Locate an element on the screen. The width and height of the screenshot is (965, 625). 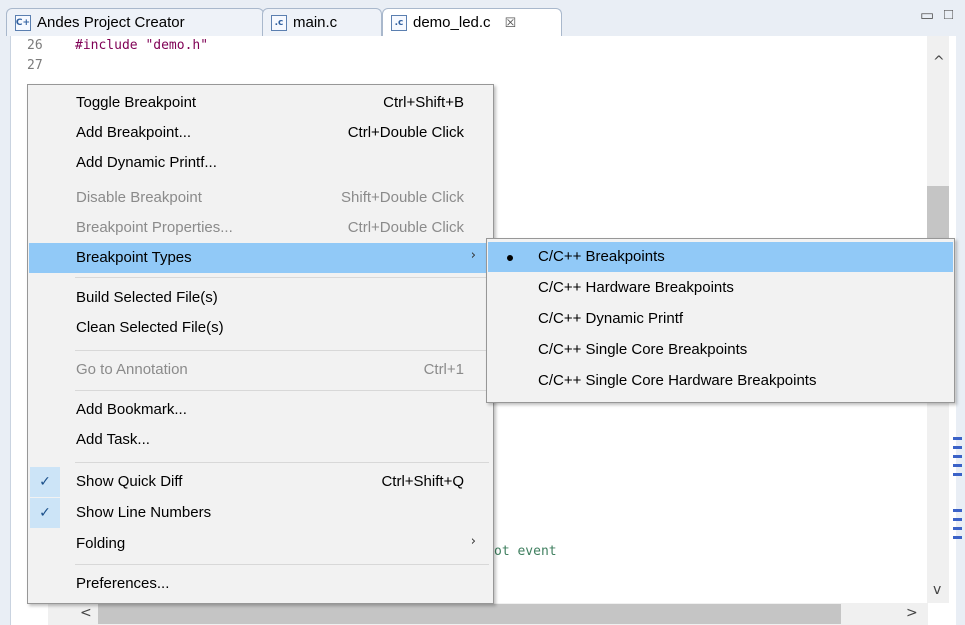
submenu-item-label: C/C++ Hardware Breakpoints is located at coordinates (636, 287).